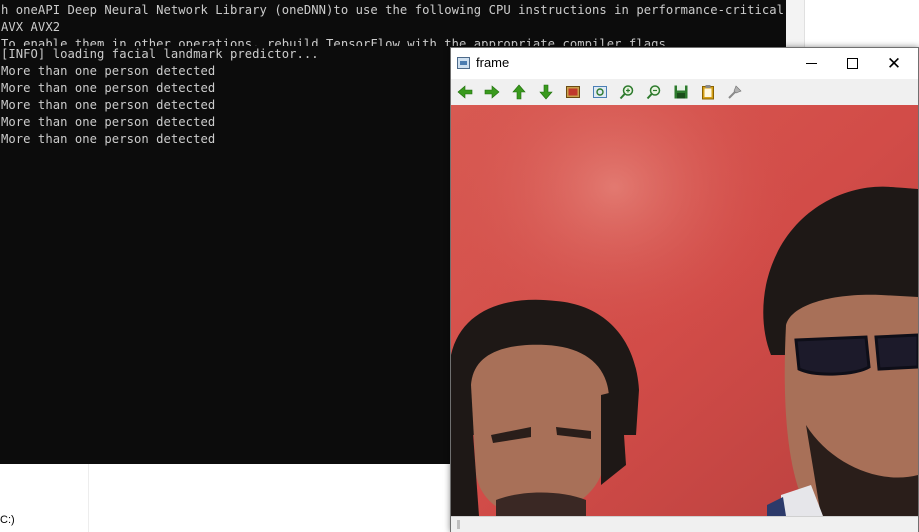  I want to click on explorer-area, so click(225, 498).